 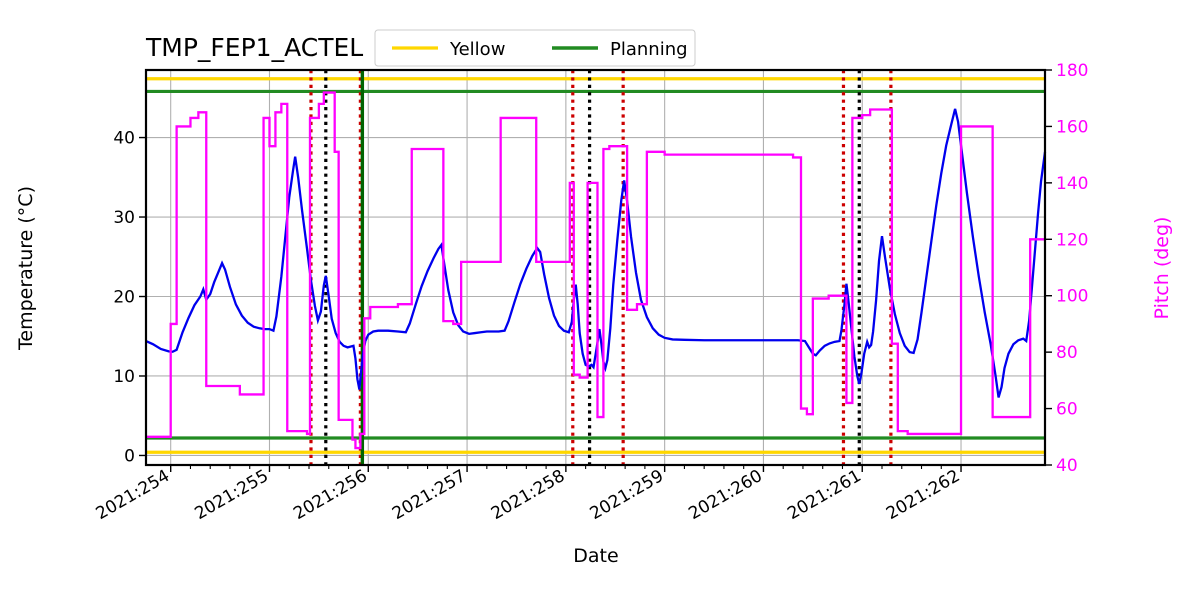 I want to click on y-tick-label-left: 20, so click(x=124, y=298).